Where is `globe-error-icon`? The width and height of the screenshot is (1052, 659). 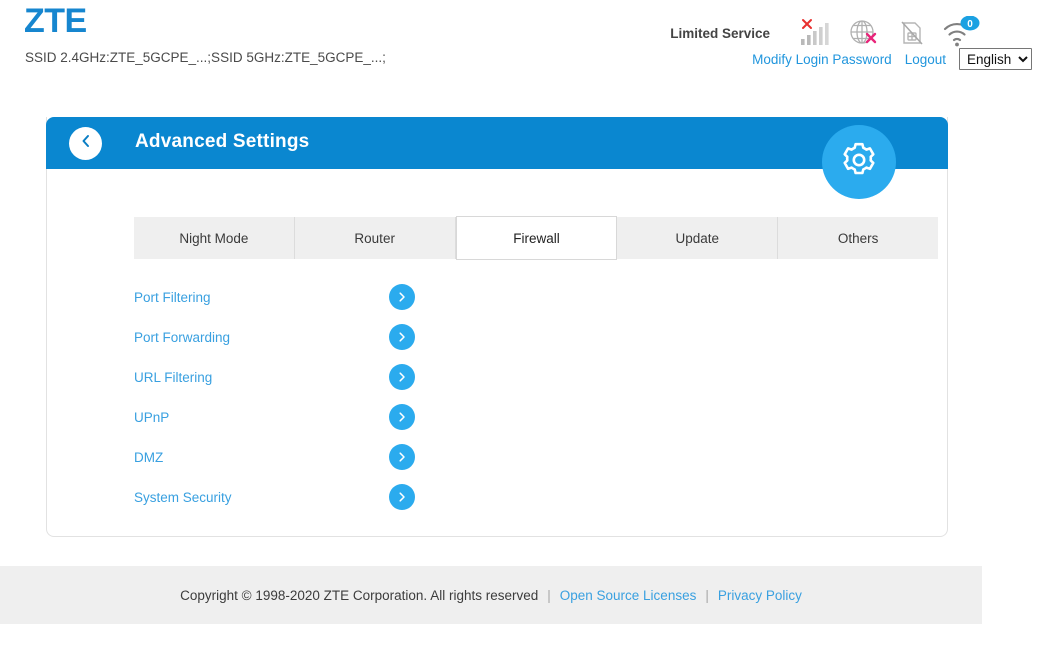 globe-error-icon is located at coordinates (864, 33).